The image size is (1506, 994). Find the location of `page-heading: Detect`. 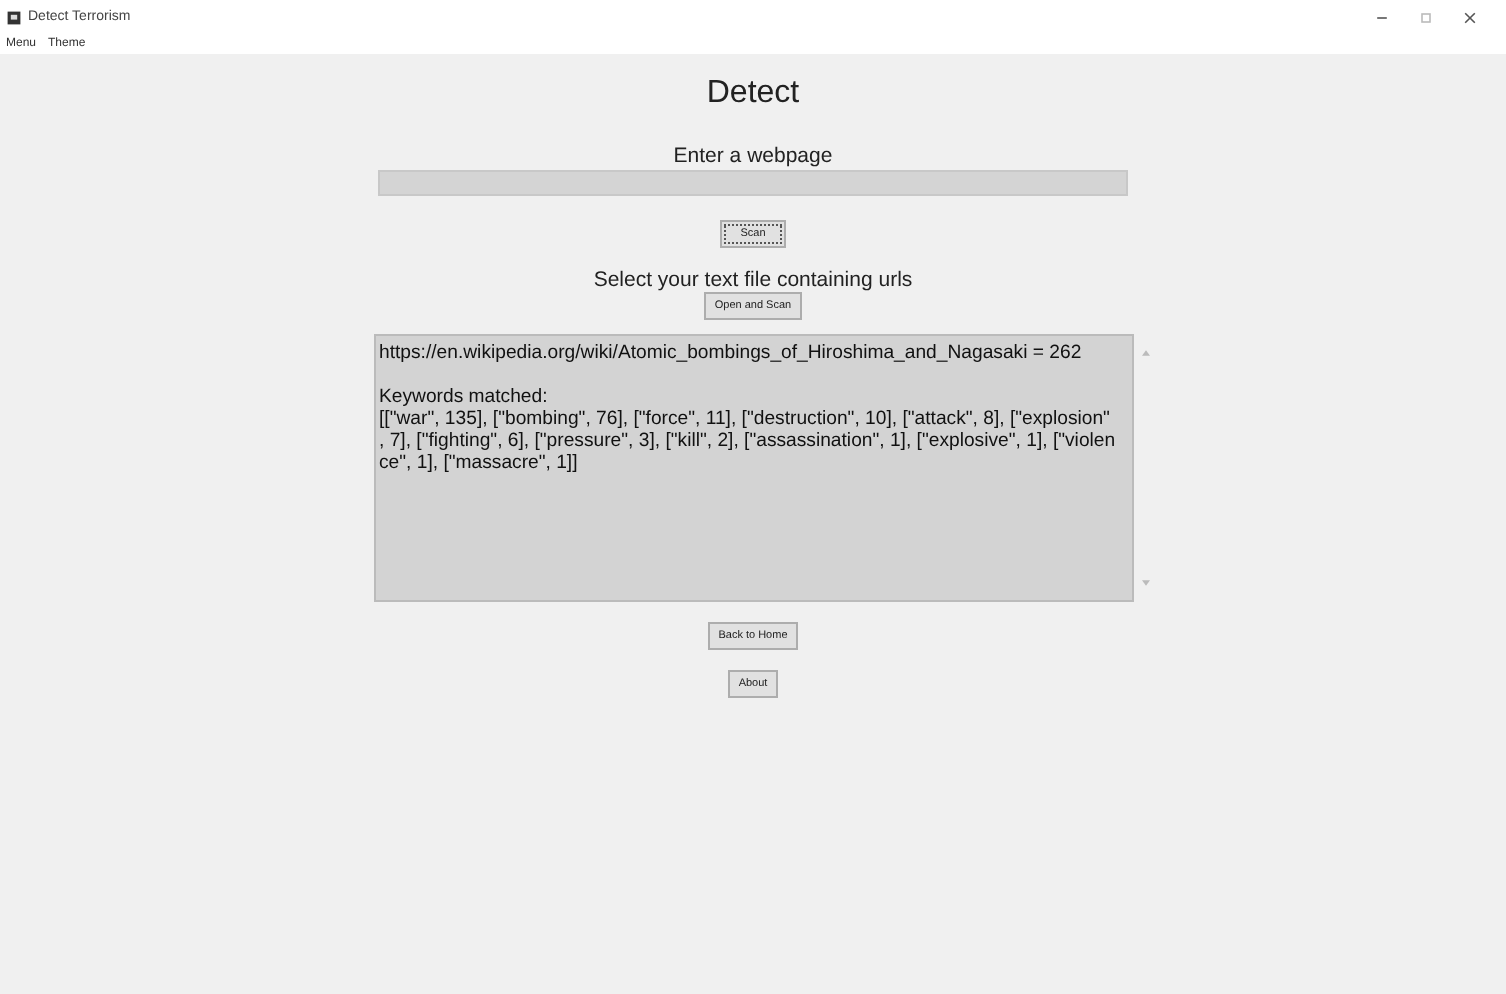

page-heading: Detect is located at coordinates (753, 94).